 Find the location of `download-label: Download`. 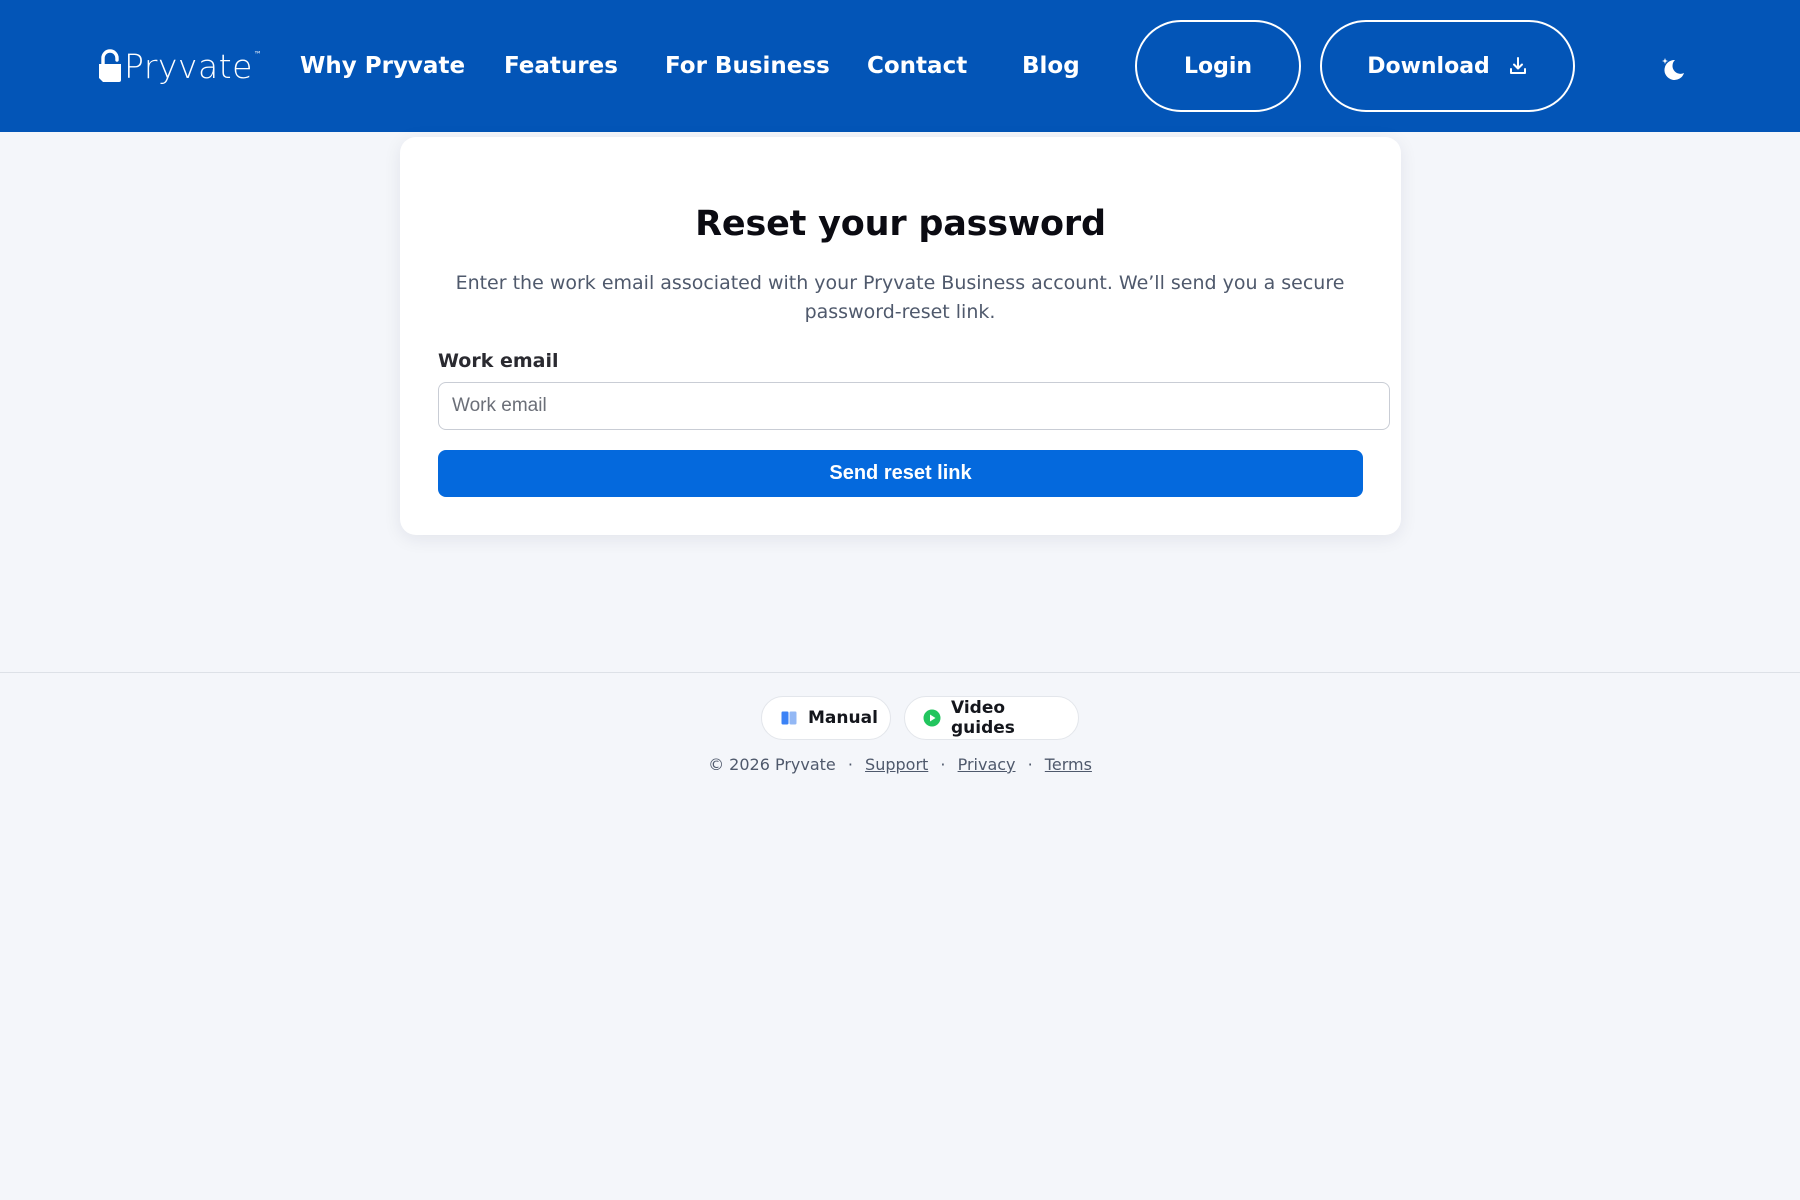

download-label: Download is located at coordinates (1428, 66).